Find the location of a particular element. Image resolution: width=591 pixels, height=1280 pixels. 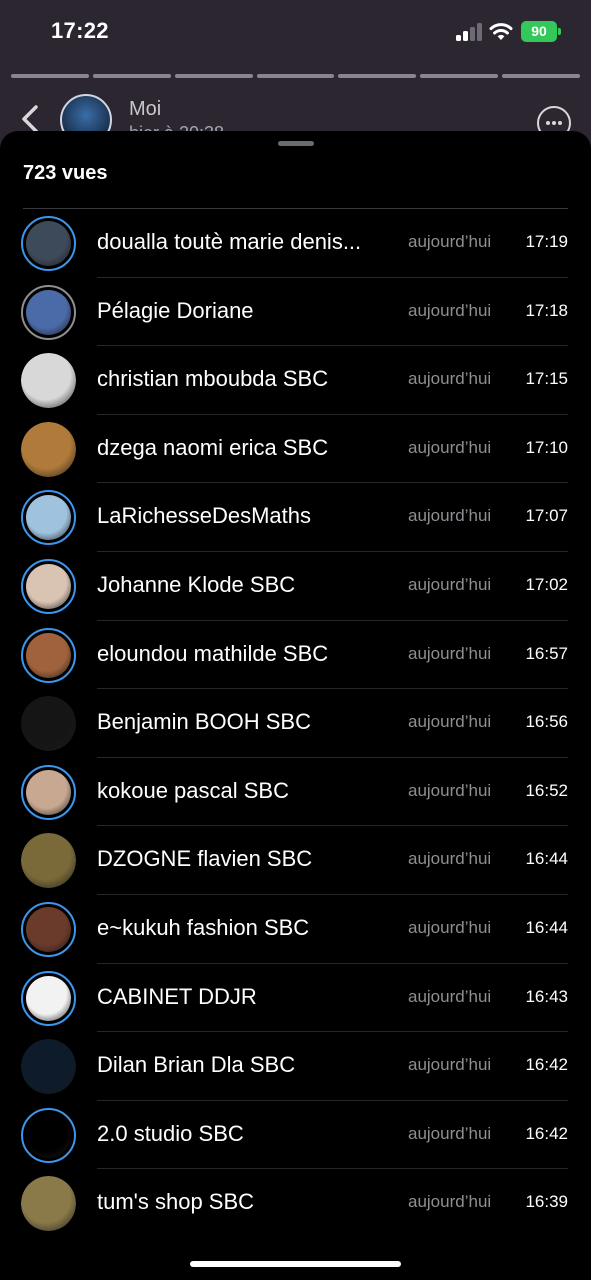

viewer-row: eloundou mathilde SBC aujourd’hui 16:57 is located at coordinates (295, 655).